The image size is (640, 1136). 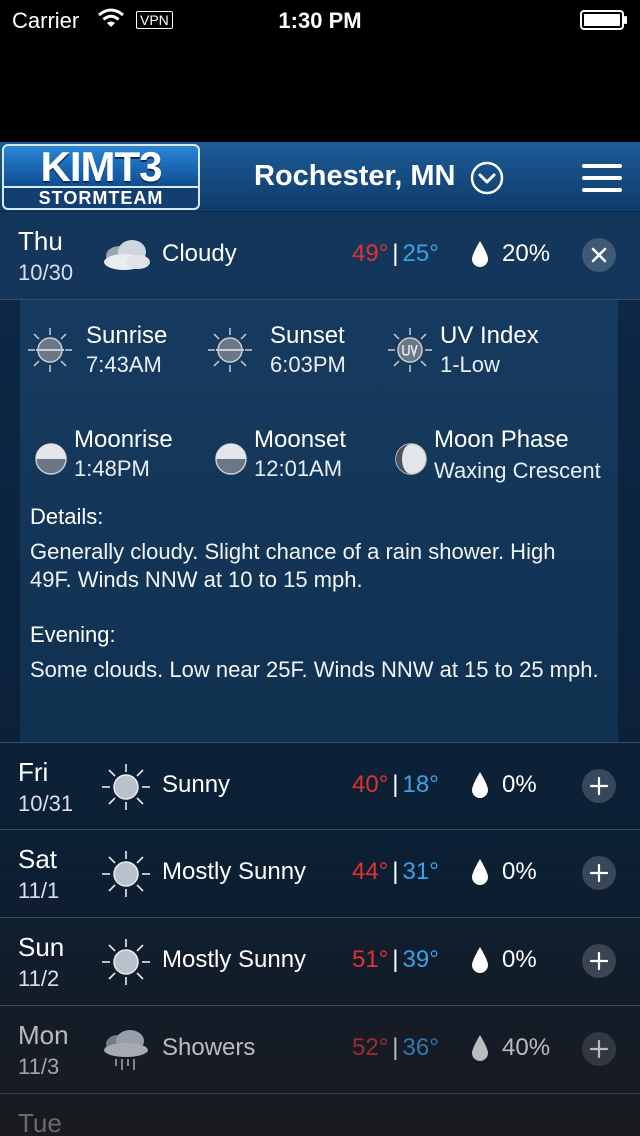 I want to click on low-temp: 39°, so click(x=420, y=959).